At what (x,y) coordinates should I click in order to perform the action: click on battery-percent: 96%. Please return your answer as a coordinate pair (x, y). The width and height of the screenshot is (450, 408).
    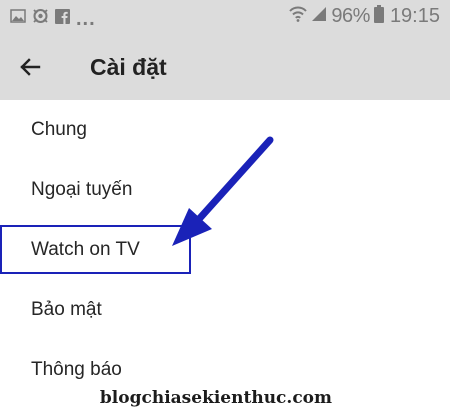
    Looking at the image, I should click on (350, 16).